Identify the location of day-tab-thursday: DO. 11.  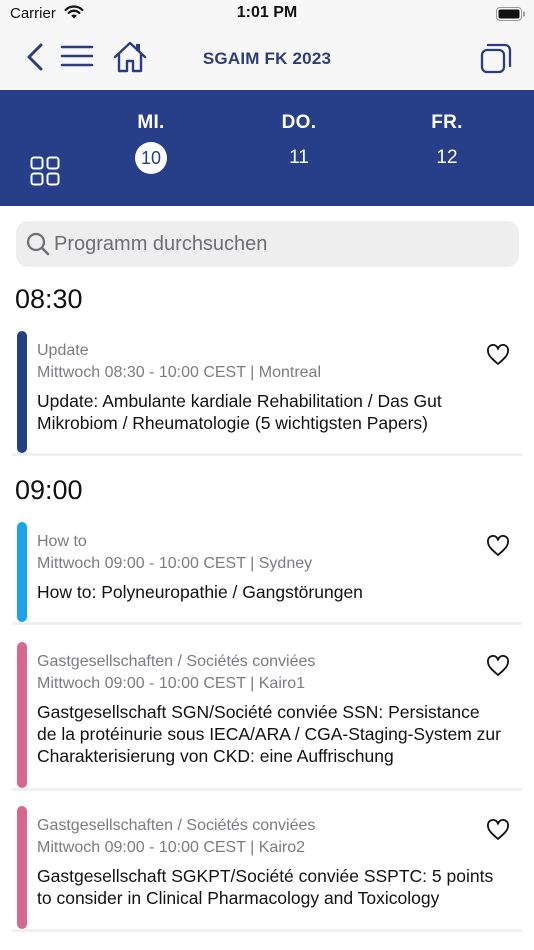
(299, 143).